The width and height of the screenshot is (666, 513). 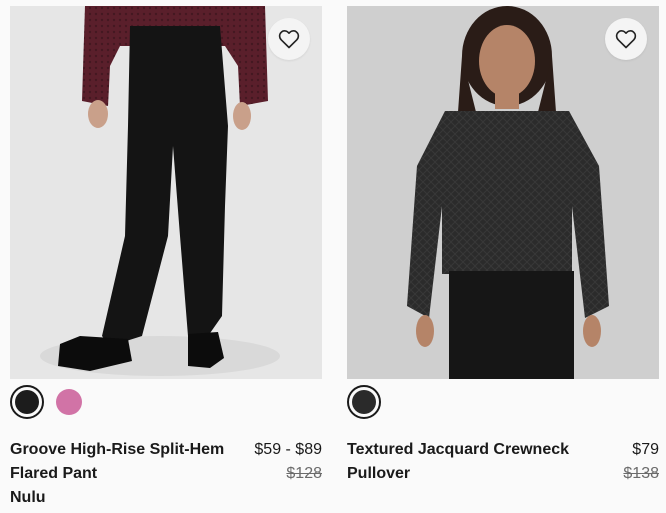 I want to click on sale-price: $59 - $89, so click(x=288, y=449).